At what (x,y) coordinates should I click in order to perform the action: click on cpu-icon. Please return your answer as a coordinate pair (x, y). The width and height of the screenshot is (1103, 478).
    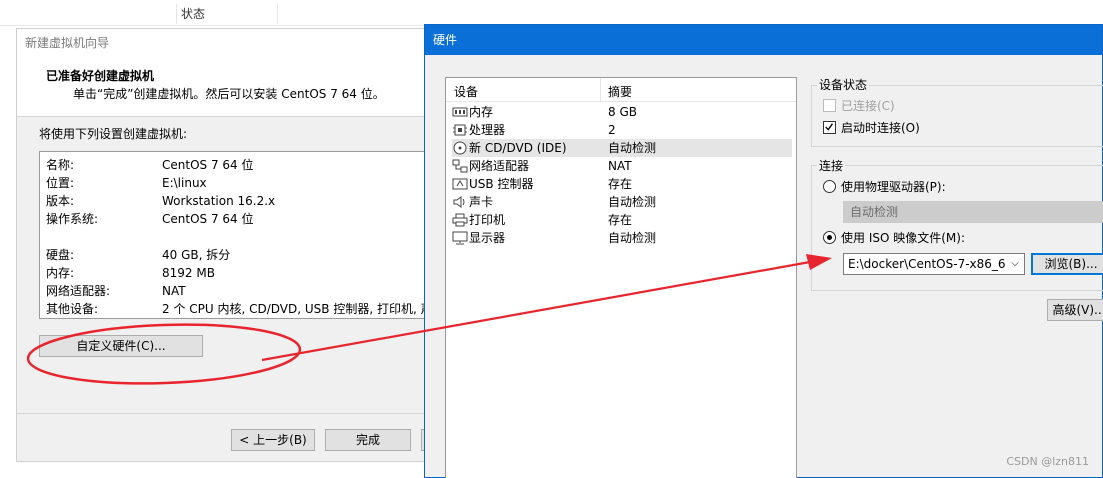
    Looking at the image, I should click on (460, 130).